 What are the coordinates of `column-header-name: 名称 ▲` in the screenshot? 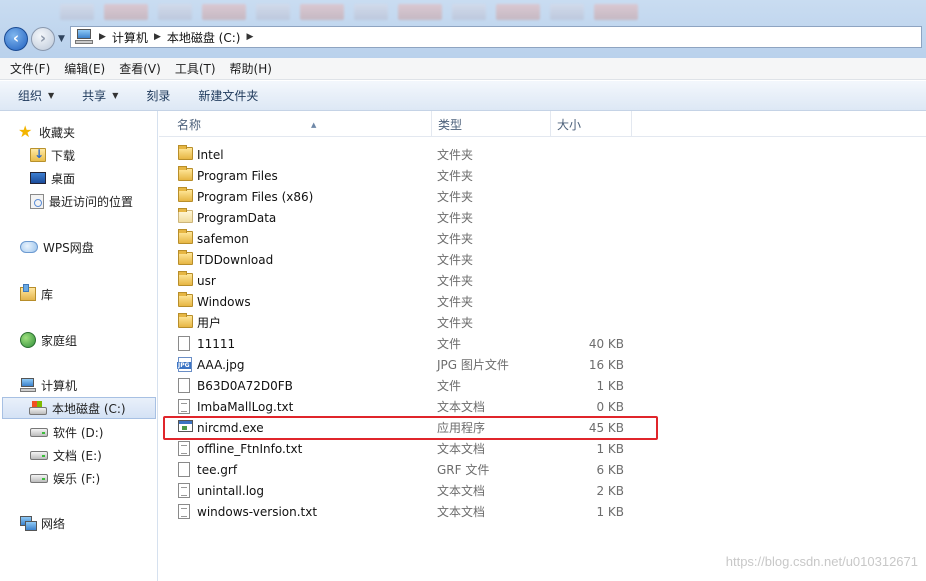 It's located at (301, 124).